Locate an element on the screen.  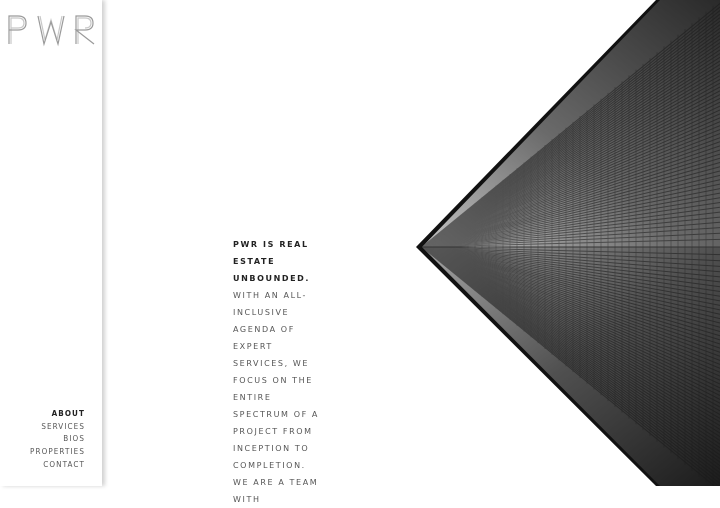
pwr-logo-icon is located at coordinates (51, 31).